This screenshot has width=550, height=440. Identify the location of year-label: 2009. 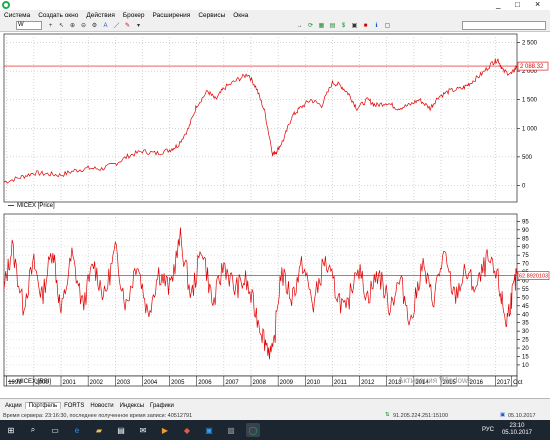
(287, 383).